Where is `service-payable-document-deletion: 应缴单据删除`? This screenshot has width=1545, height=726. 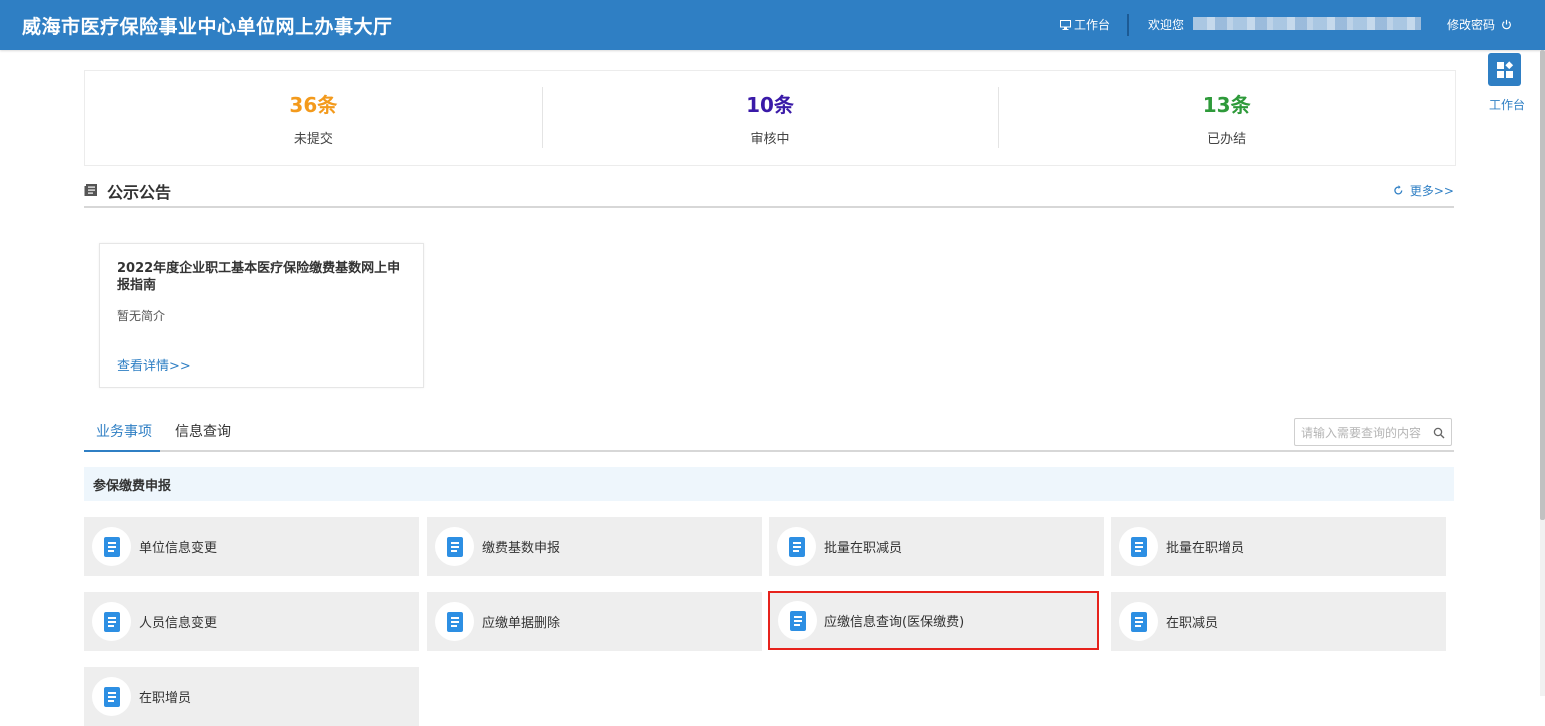
service-payable-document-deletion: 应缴单据删除 is located at coordinates (594, 621).